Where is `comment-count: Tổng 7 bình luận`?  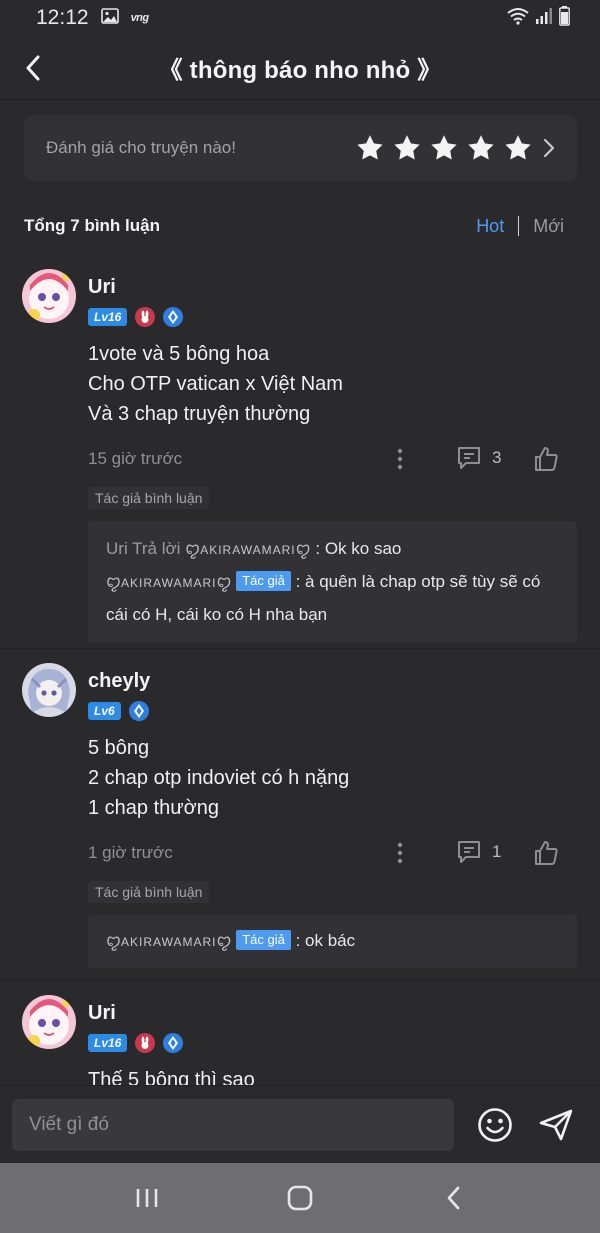
comment-count: Tổng 7 bình luận is located at coordinates (92, 225).